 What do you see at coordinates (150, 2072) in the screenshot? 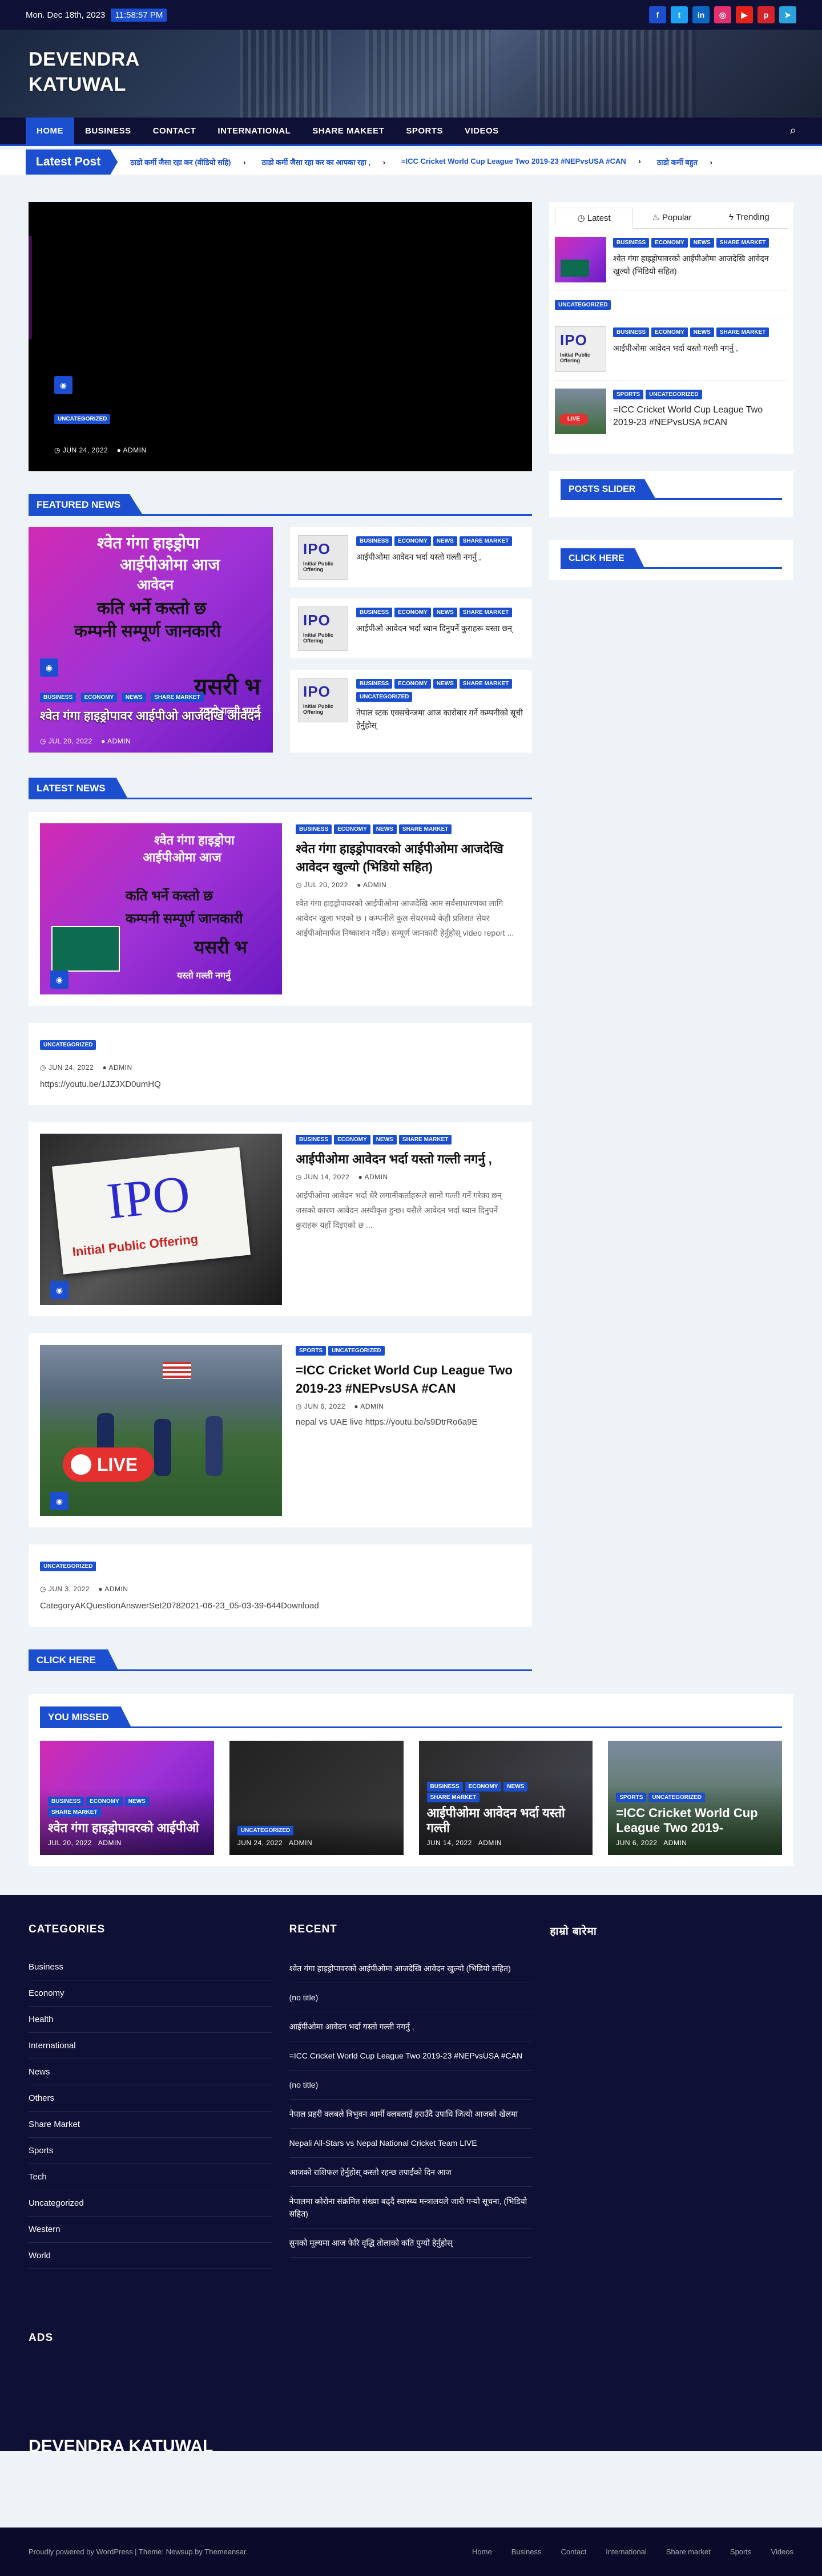
I see `footer-category-link: News` at bounding box center [150, 2072].